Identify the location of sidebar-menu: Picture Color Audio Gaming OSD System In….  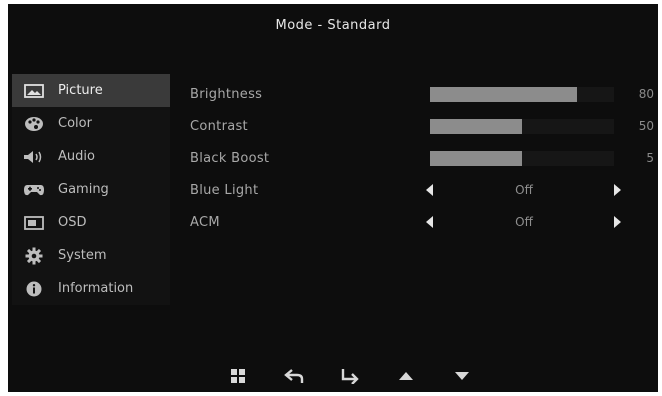
(91, 189).